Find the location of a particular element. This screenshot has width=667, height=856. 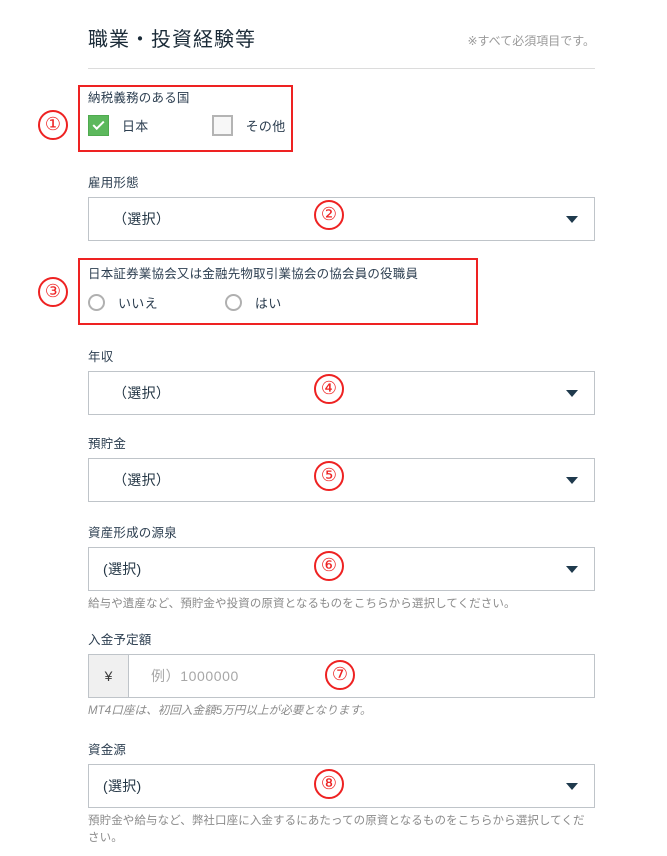

annual-income-value: （選択） is located at coordinates (142, 393).